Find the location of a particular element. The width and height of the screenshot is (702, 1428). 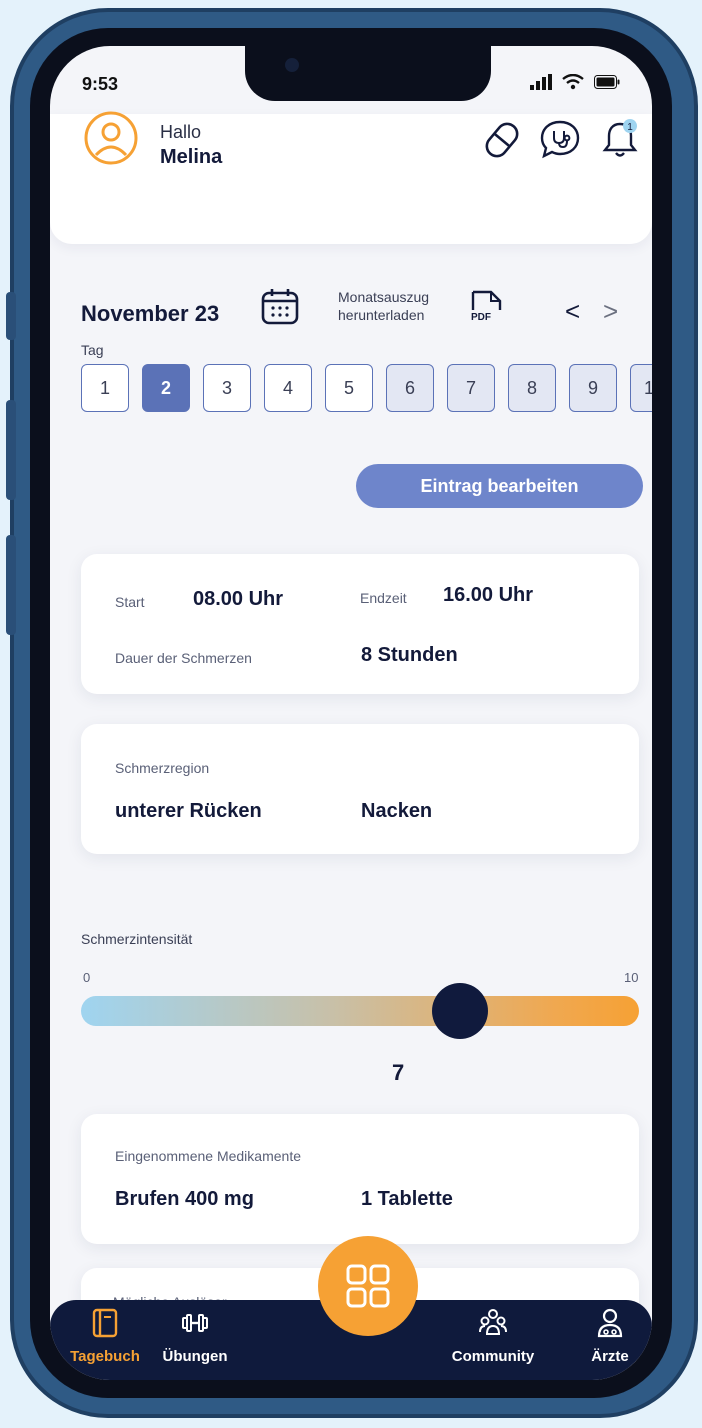

tab-exercises: Übungen is located at coordinates (195, 1336).